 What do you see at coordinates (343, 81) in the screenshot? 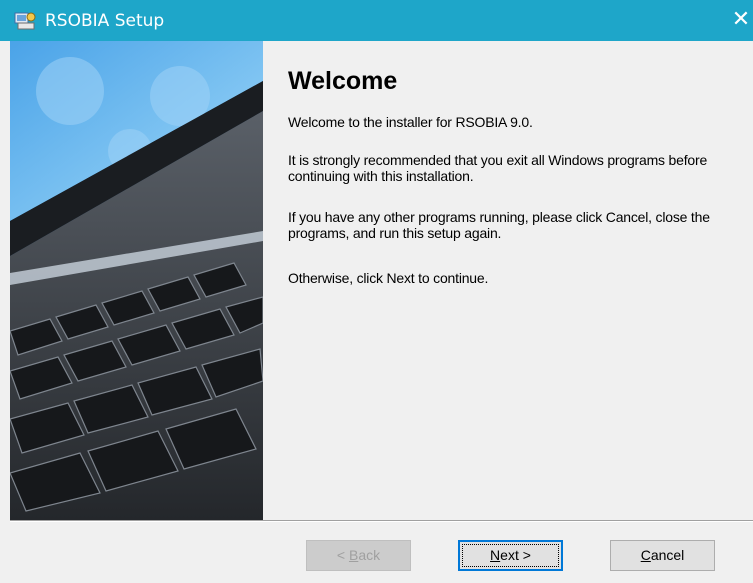
I see `page-title: Welcome` at bounding box center [343, 81].